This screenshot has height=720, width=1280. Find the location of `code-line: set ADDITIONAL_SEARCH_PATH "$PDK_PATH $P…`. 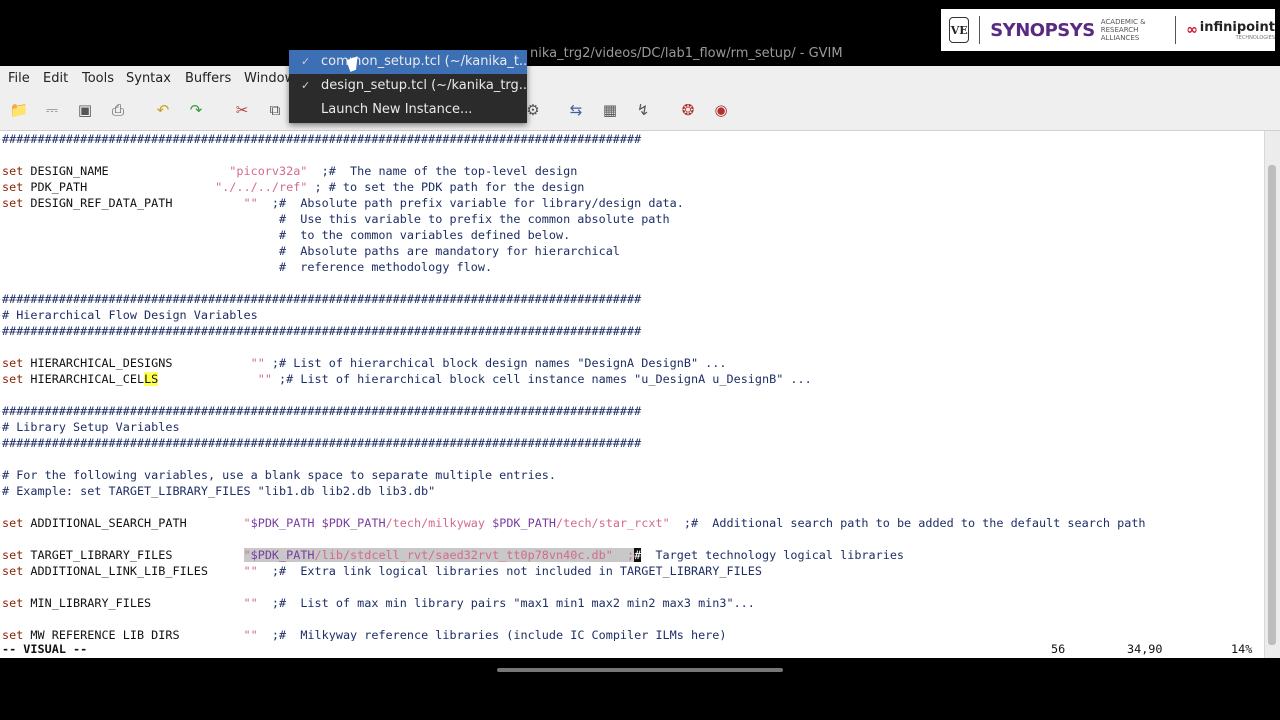

code-line: set ADDITIONAL_SEARCH_PATH "$PDK_PATH $P… is located at coordinates (574, 523).